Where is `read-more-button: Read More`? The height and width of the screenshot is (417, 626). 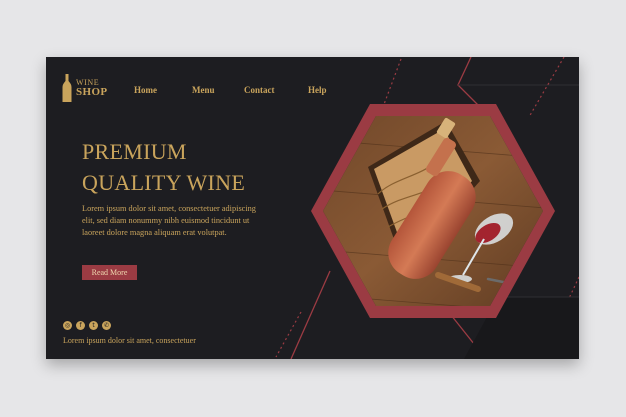 read-more-button: Read More is located at coordinates (109, 272).